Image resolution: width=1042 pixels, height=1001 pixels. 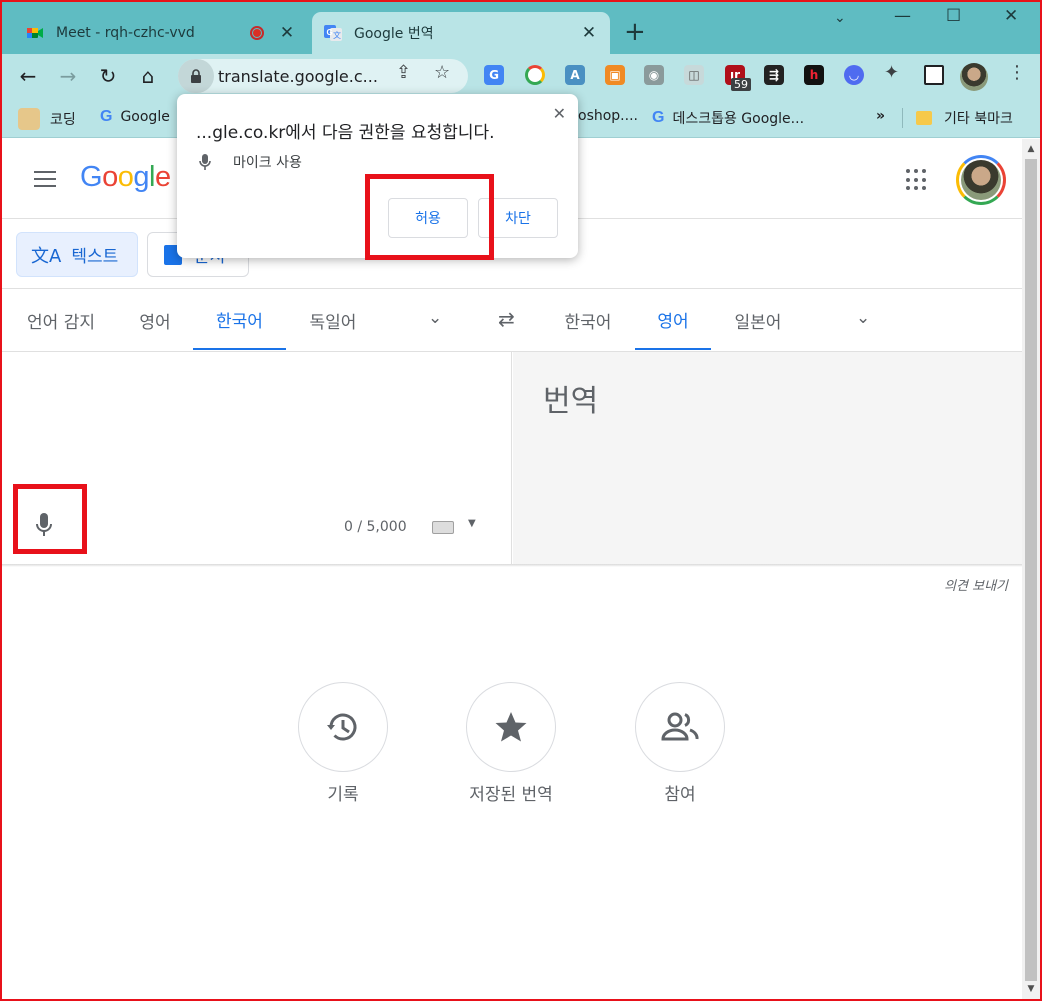 What do you see at coordinates (758, 320) in the screenshot?
I see `target-lang-japanese: 일본어` at bounding box center [758, 320].